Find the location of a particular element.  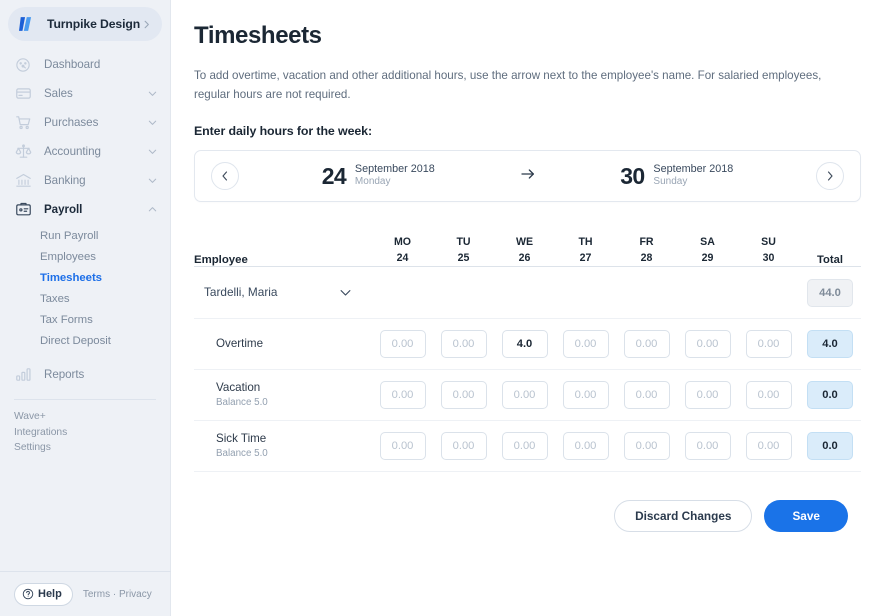

sidebar-item-dashboard: Dashboard is located at coordinates (85, 64).